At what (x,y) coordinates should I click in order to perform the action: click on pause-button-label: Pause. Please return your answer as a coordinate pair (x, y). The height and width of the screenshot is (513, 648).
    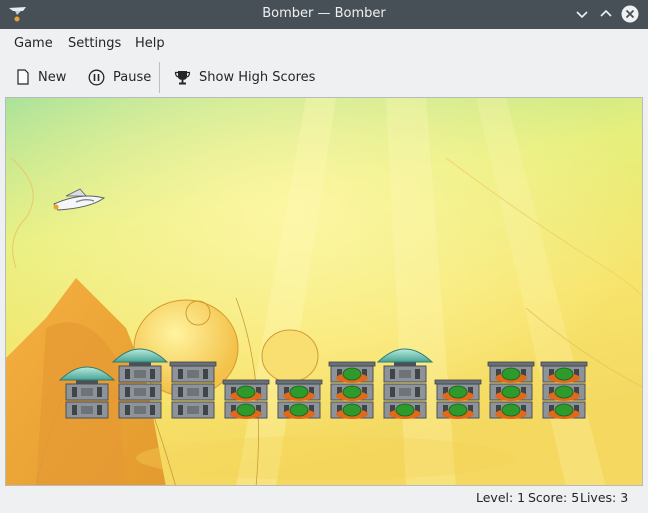
    Looking at the image, I should click on (132, 77).